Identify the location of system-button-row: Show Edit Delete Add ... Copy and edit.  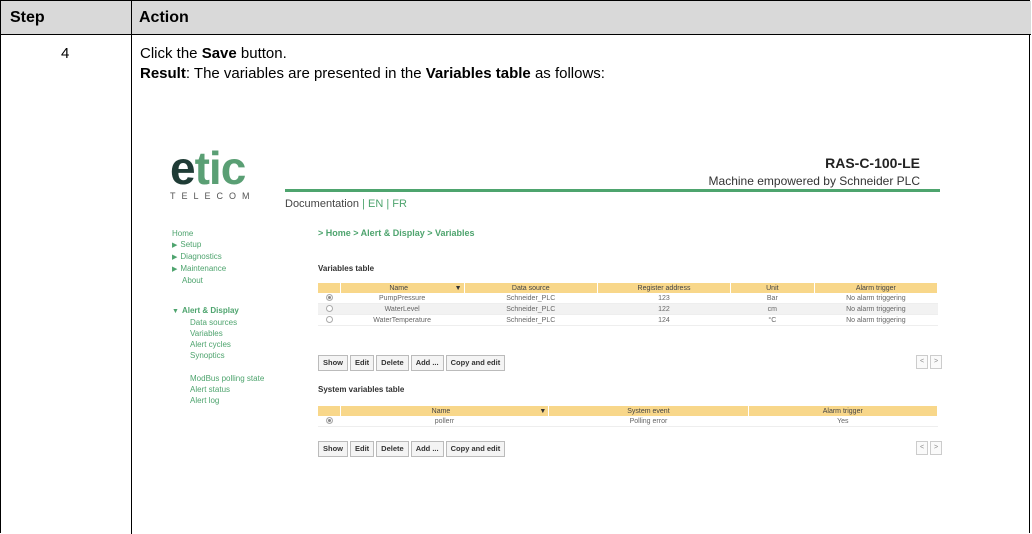
(412, 449).